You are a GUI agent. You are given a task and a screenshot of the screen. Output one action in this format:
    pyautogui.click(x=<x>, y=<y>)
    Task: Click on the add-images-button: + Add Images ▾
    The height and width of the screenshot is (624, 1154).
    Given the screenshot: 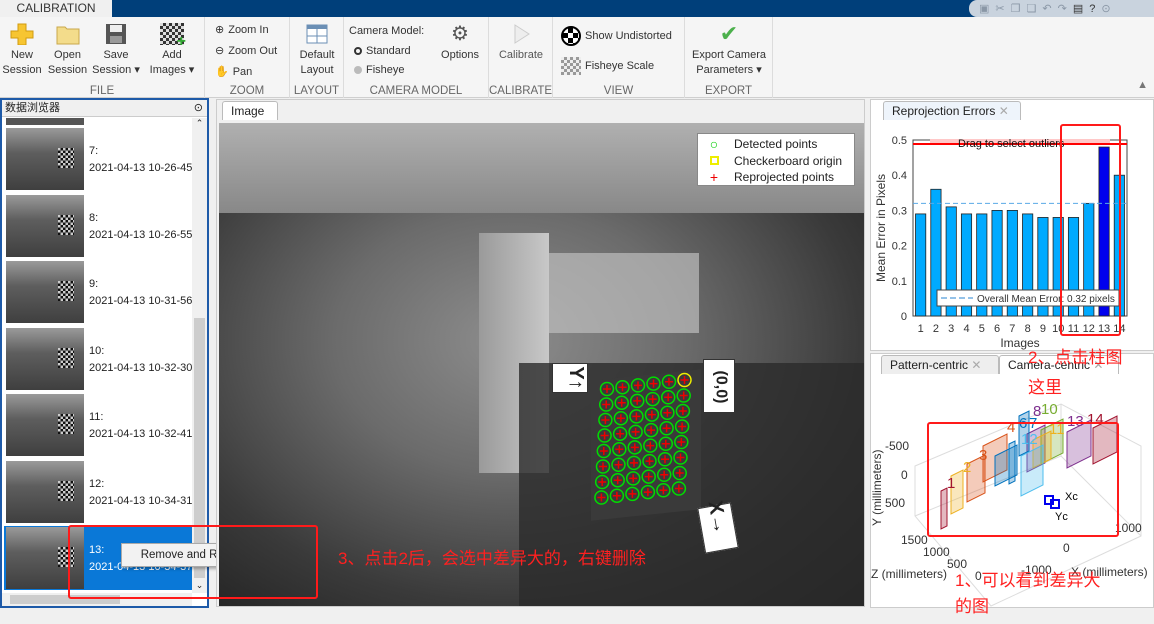 What is the action you would take?
    pyautogui.click(x=172, y=49)
    